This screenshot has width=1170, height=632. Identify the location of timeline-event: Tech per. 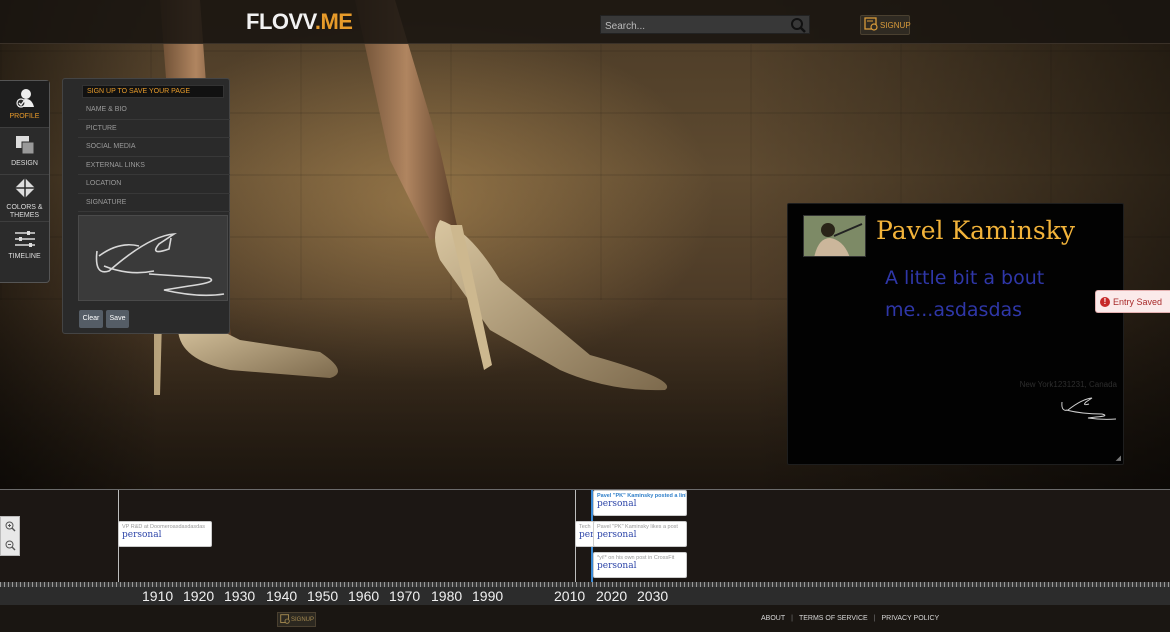
(585, 534).